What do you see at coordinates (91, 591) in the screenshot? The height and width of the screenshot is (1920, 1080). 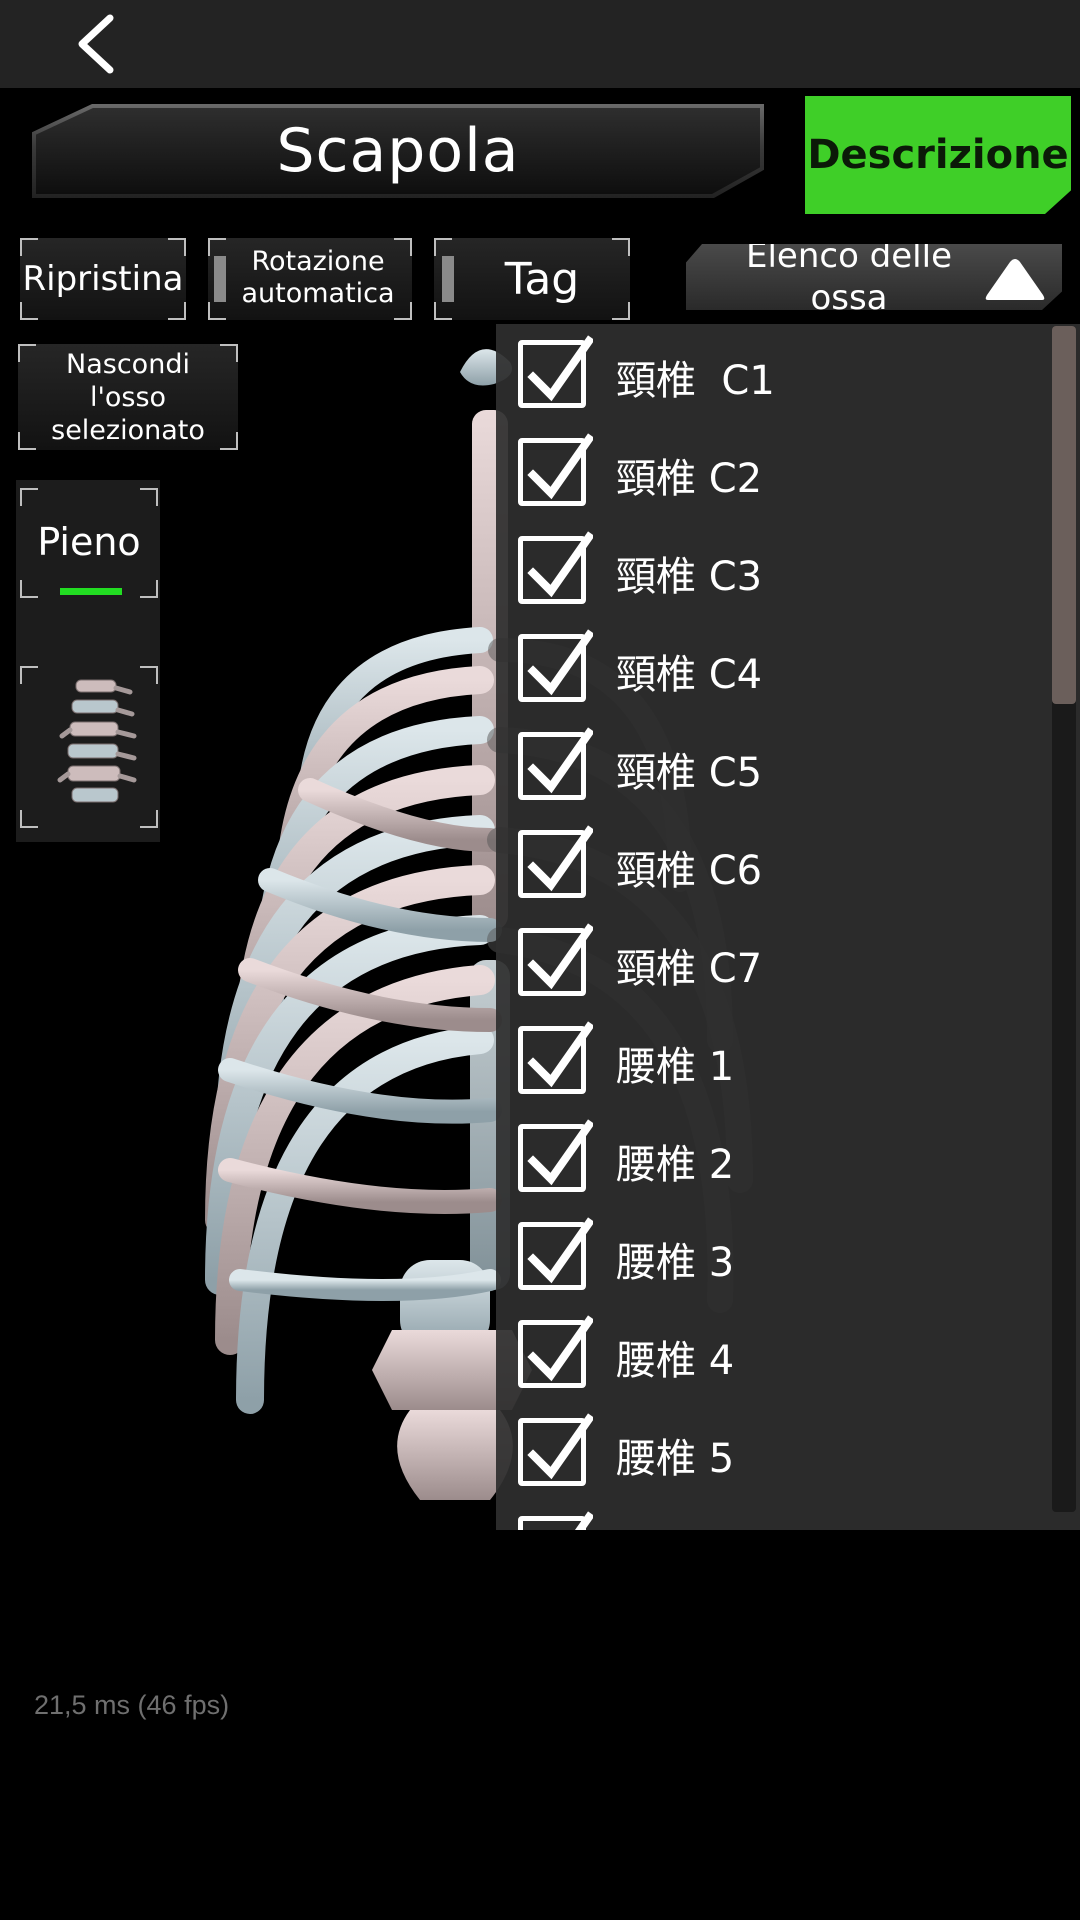 I see `view-mode-active-indicator` at bounding box center [91, 591].